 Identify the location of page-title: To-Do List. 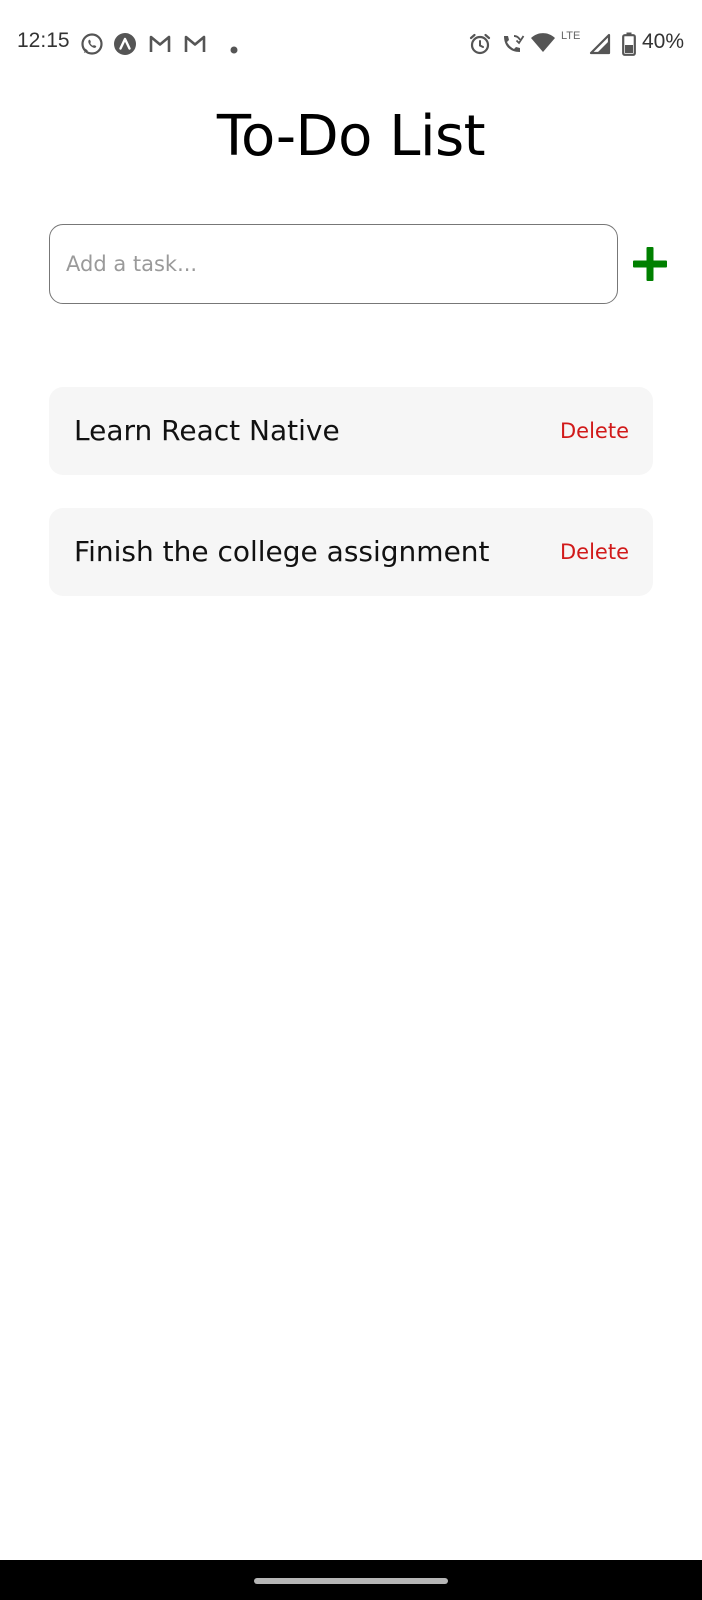
(351, 136).